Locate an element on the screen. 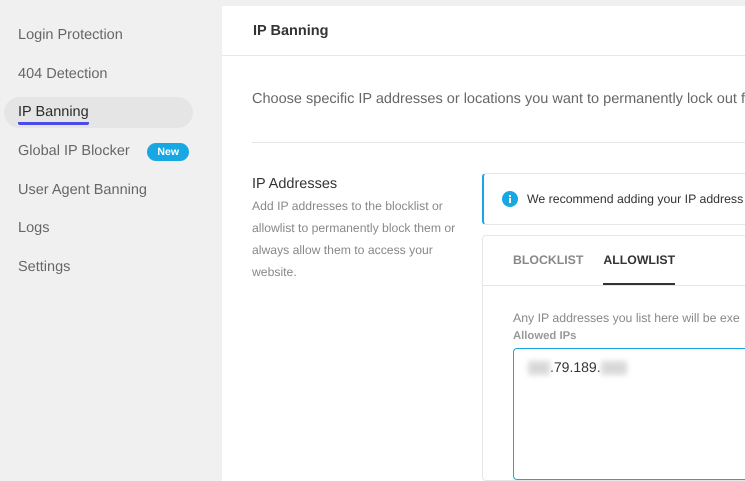 This screenshot has height=481, width=745. section-title: IP Addresses is located at coordinates (295, 184).